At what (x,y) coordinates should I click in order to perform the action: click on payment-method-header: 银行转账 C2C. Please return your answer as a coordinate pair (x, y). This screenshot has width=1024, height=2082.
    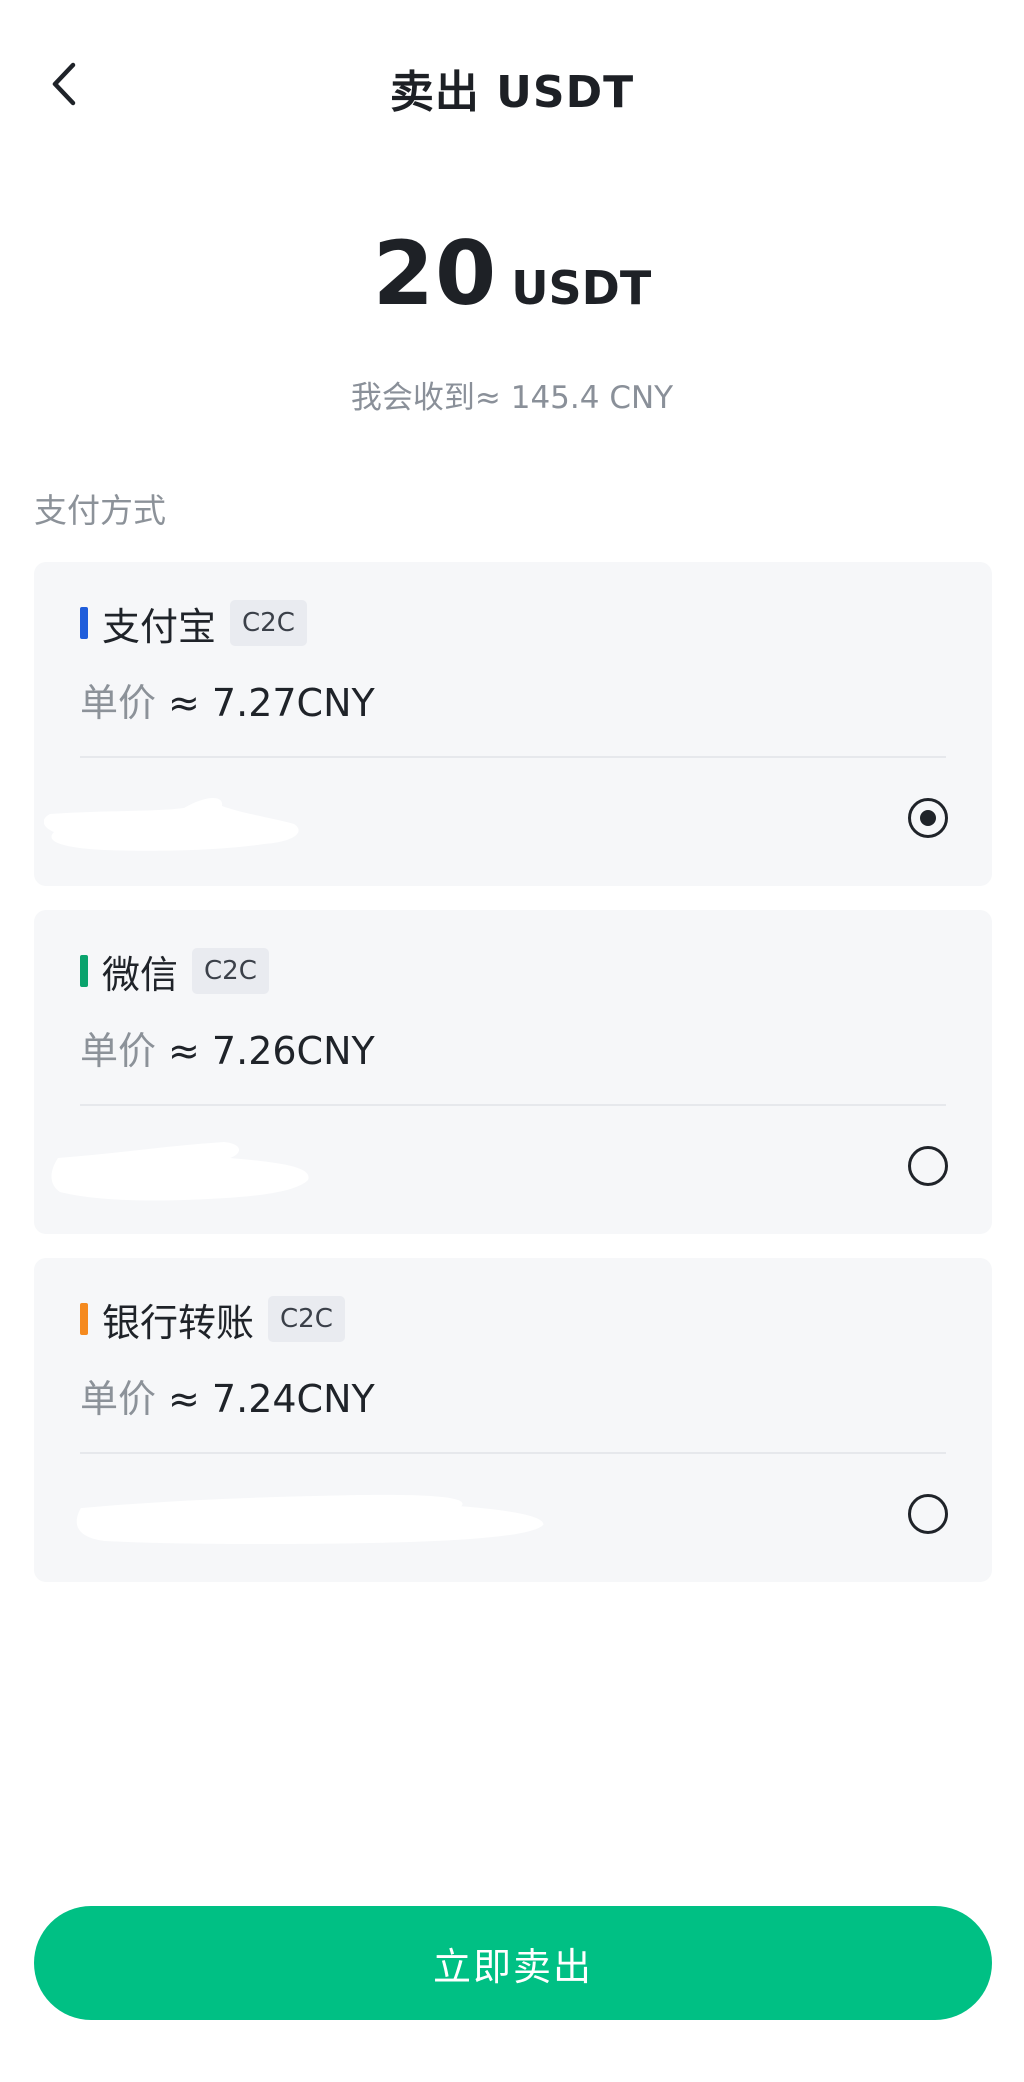
    Looking at the image, I should click on (212, 1319).